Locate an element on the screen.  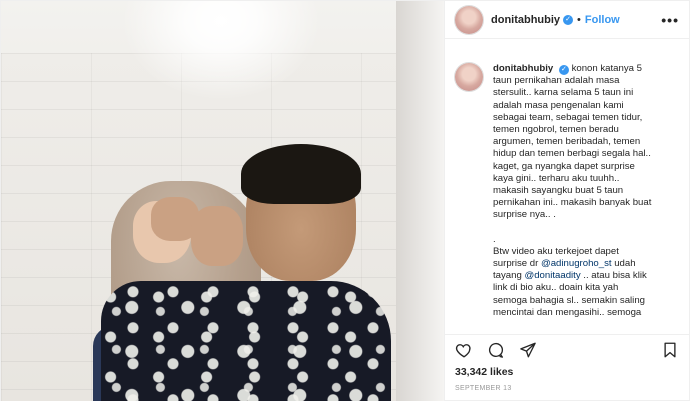
photo-hand-right is located at coordinates (217, 236).